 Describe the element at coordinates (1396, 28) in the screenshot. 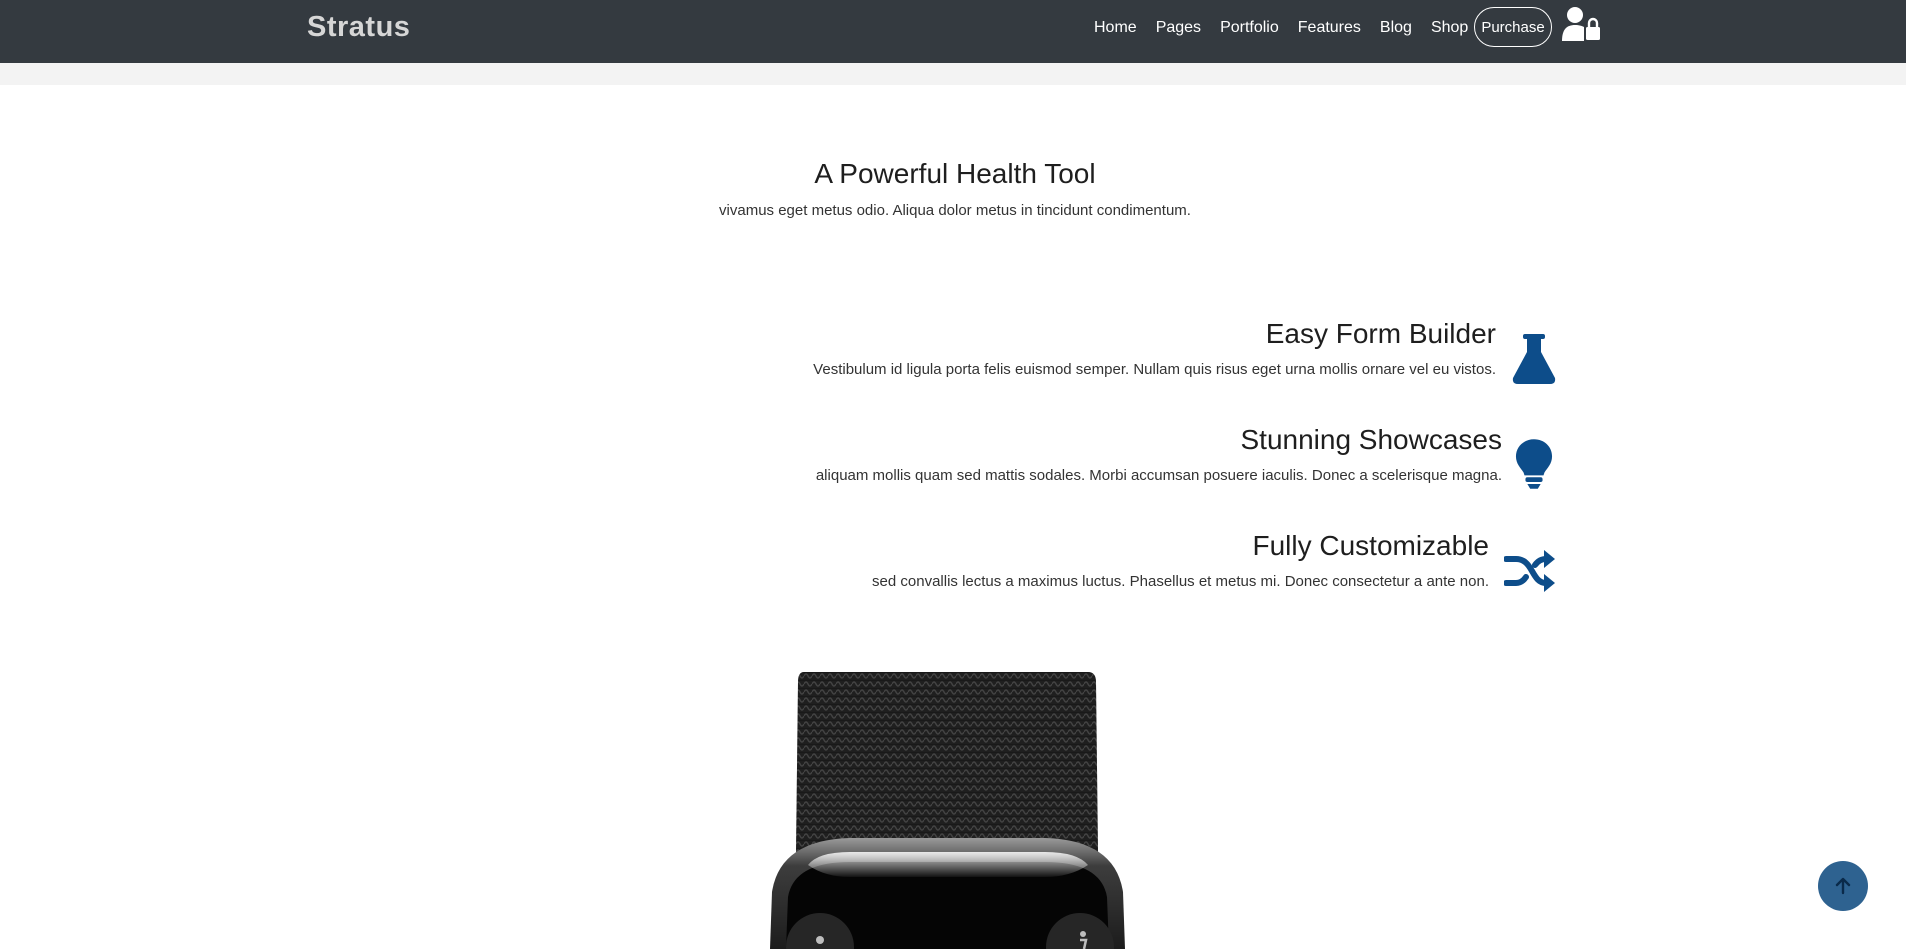

I see `nav-link-blog: Blog` at that location.